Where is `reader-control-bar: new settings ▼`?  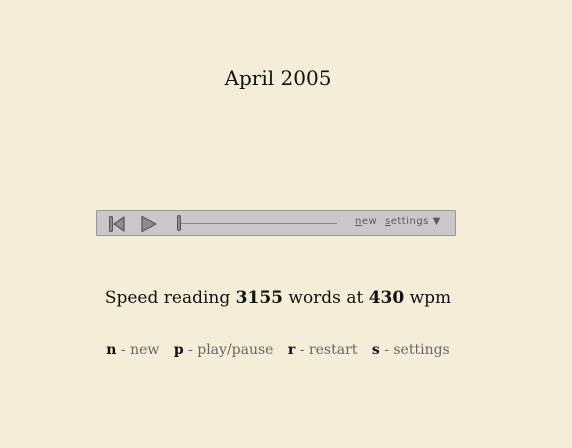
reader-control-bar: new settings ▼ is located at coordinates (276, 223).